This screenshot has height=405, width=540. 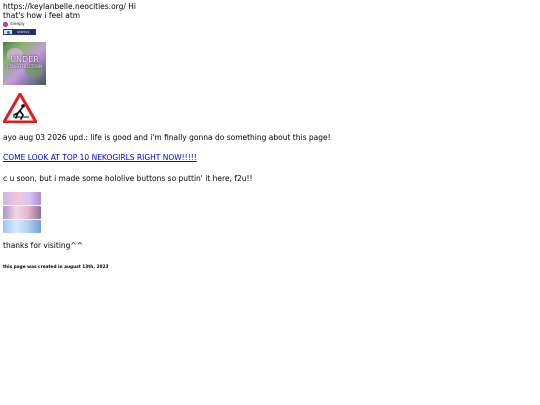 I want to click on url-line: https://keylanbelle.neocities.org/ Hi, so click(x=70, y=6).